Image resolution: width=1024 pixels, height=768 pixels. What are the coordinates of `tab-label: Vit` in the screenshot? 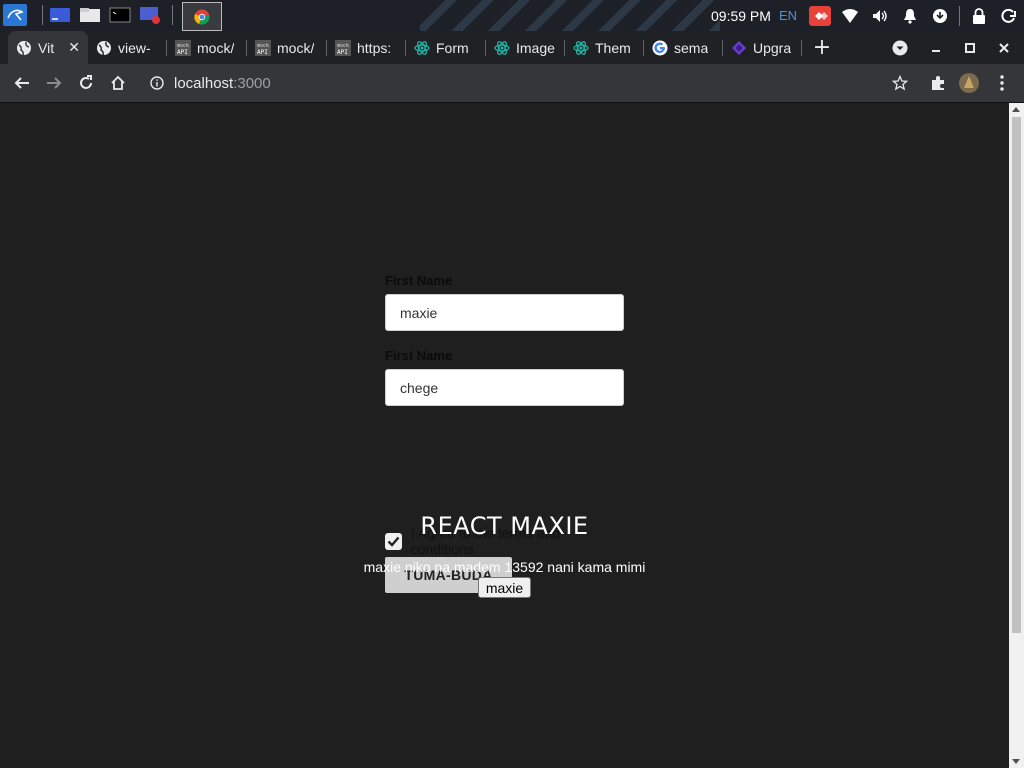 It's located at (46, 47).